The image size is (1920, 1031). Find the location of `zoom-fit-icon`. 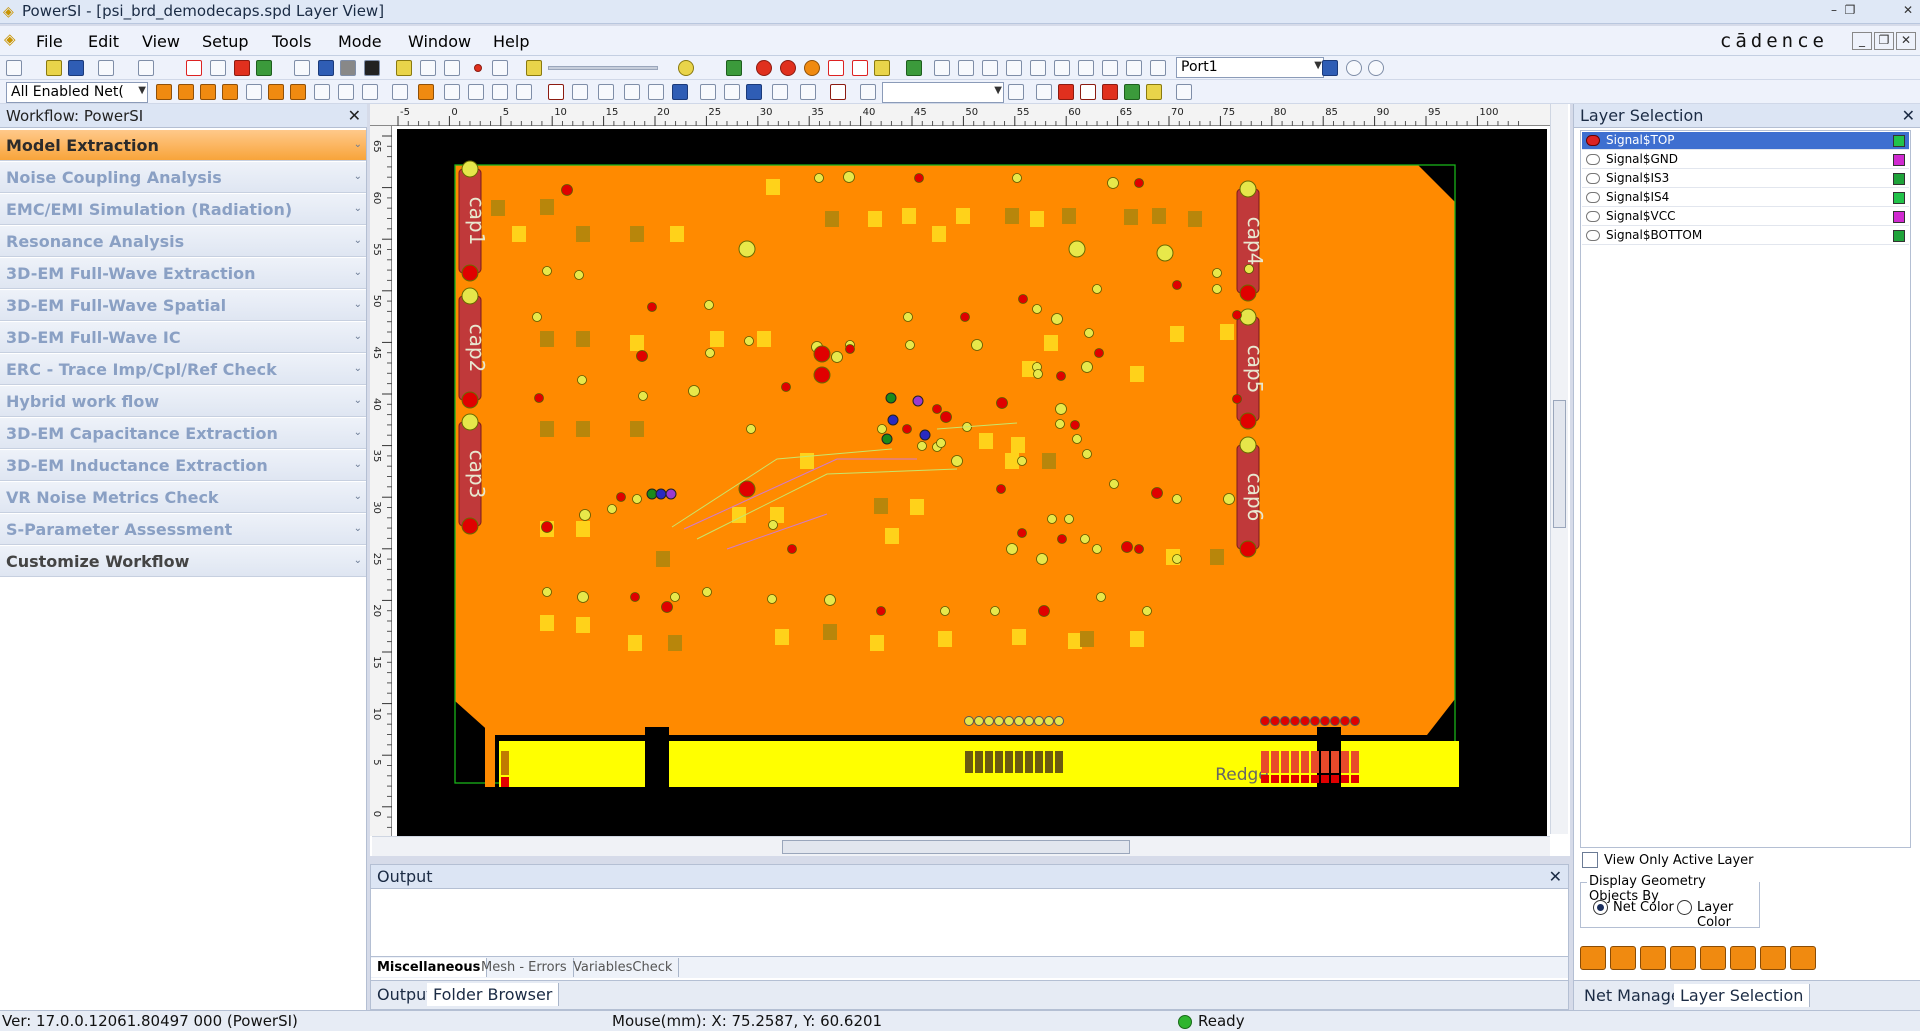

zoom-fit-icon is located at coordinates (534, 68).